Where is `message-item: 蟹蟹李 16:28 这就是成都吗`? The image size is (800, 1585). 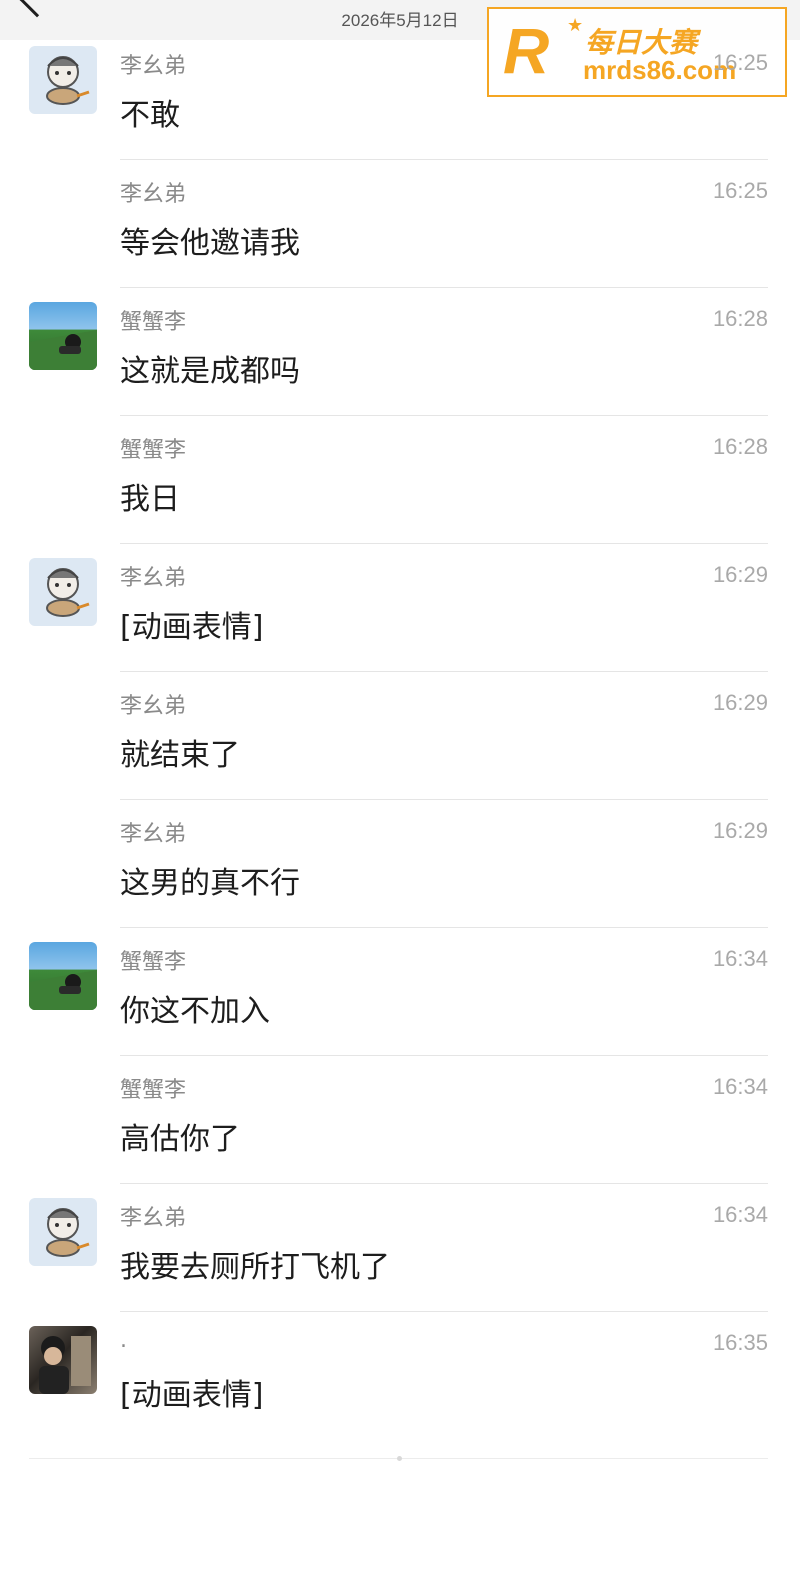 message-item: 蟹蟹李 16:28 这就是成都吗 is located at coordinates (400, 352).